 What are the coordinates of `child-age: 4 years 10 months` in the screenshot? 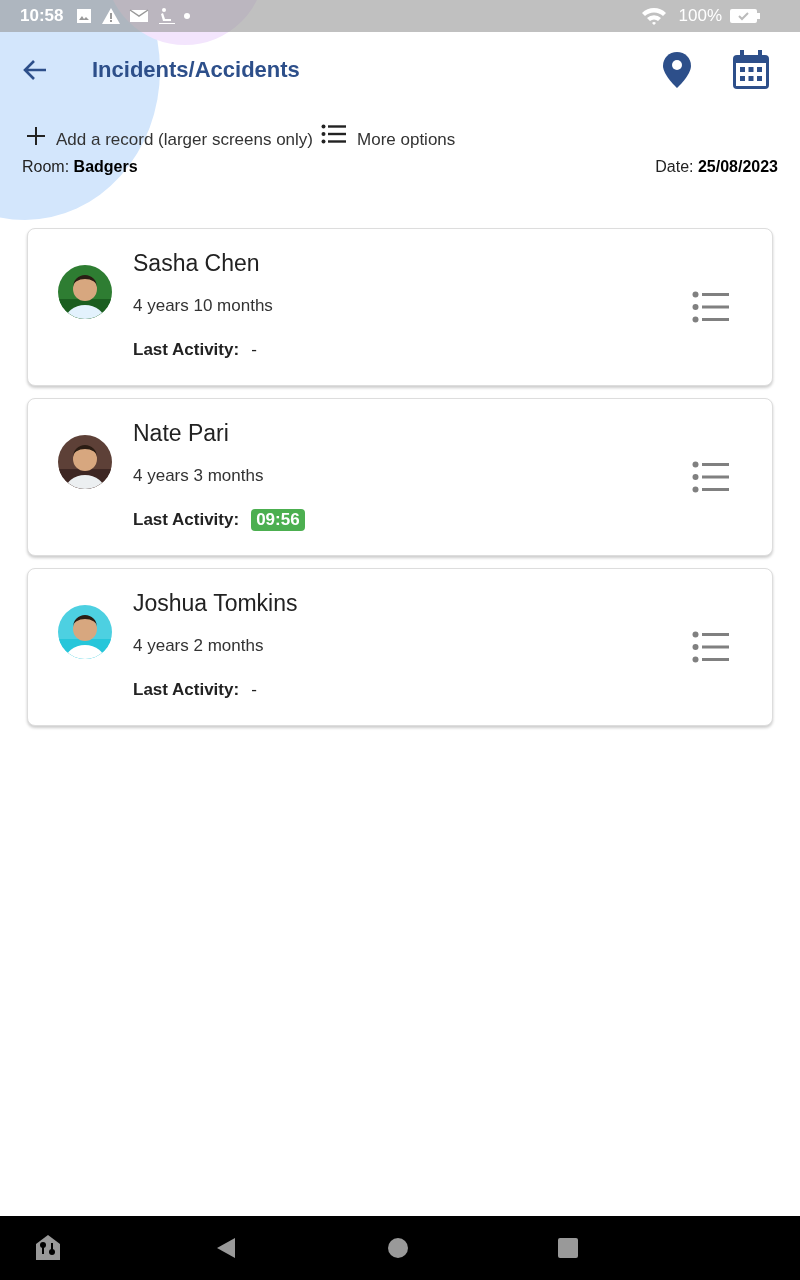 It's located at (203, 306).